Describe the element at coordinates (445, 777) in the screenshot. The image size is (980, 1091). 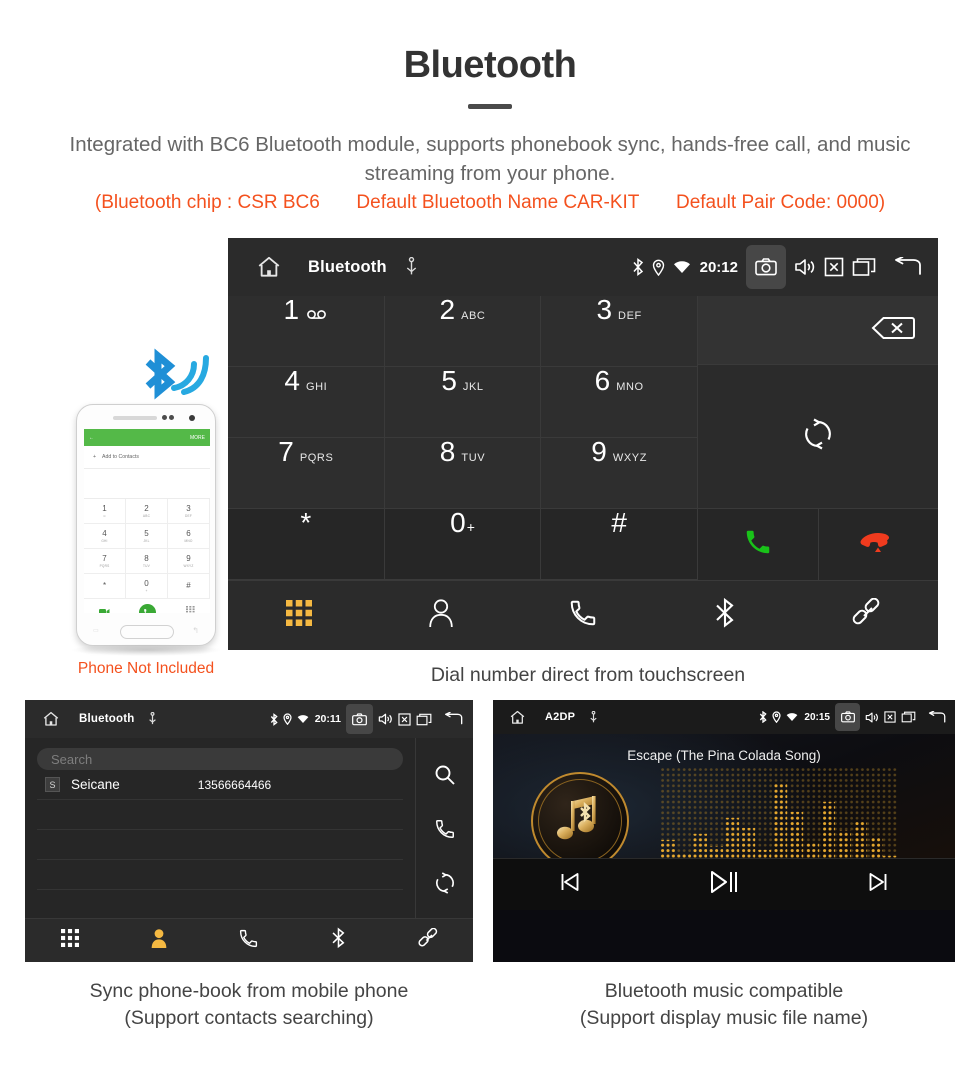
I see `search-icon` at that location.